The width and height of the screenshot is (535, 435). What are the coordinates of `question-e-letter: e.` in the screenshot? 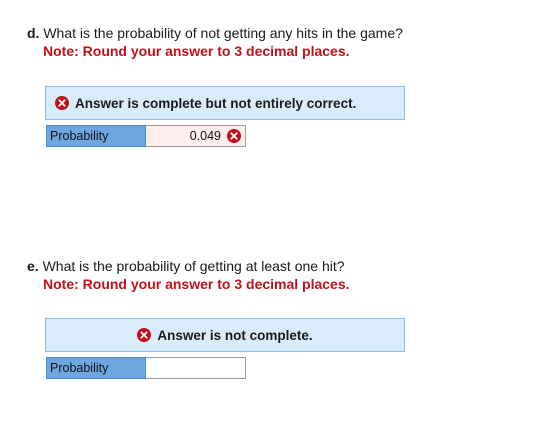 It's located at (33, 266).